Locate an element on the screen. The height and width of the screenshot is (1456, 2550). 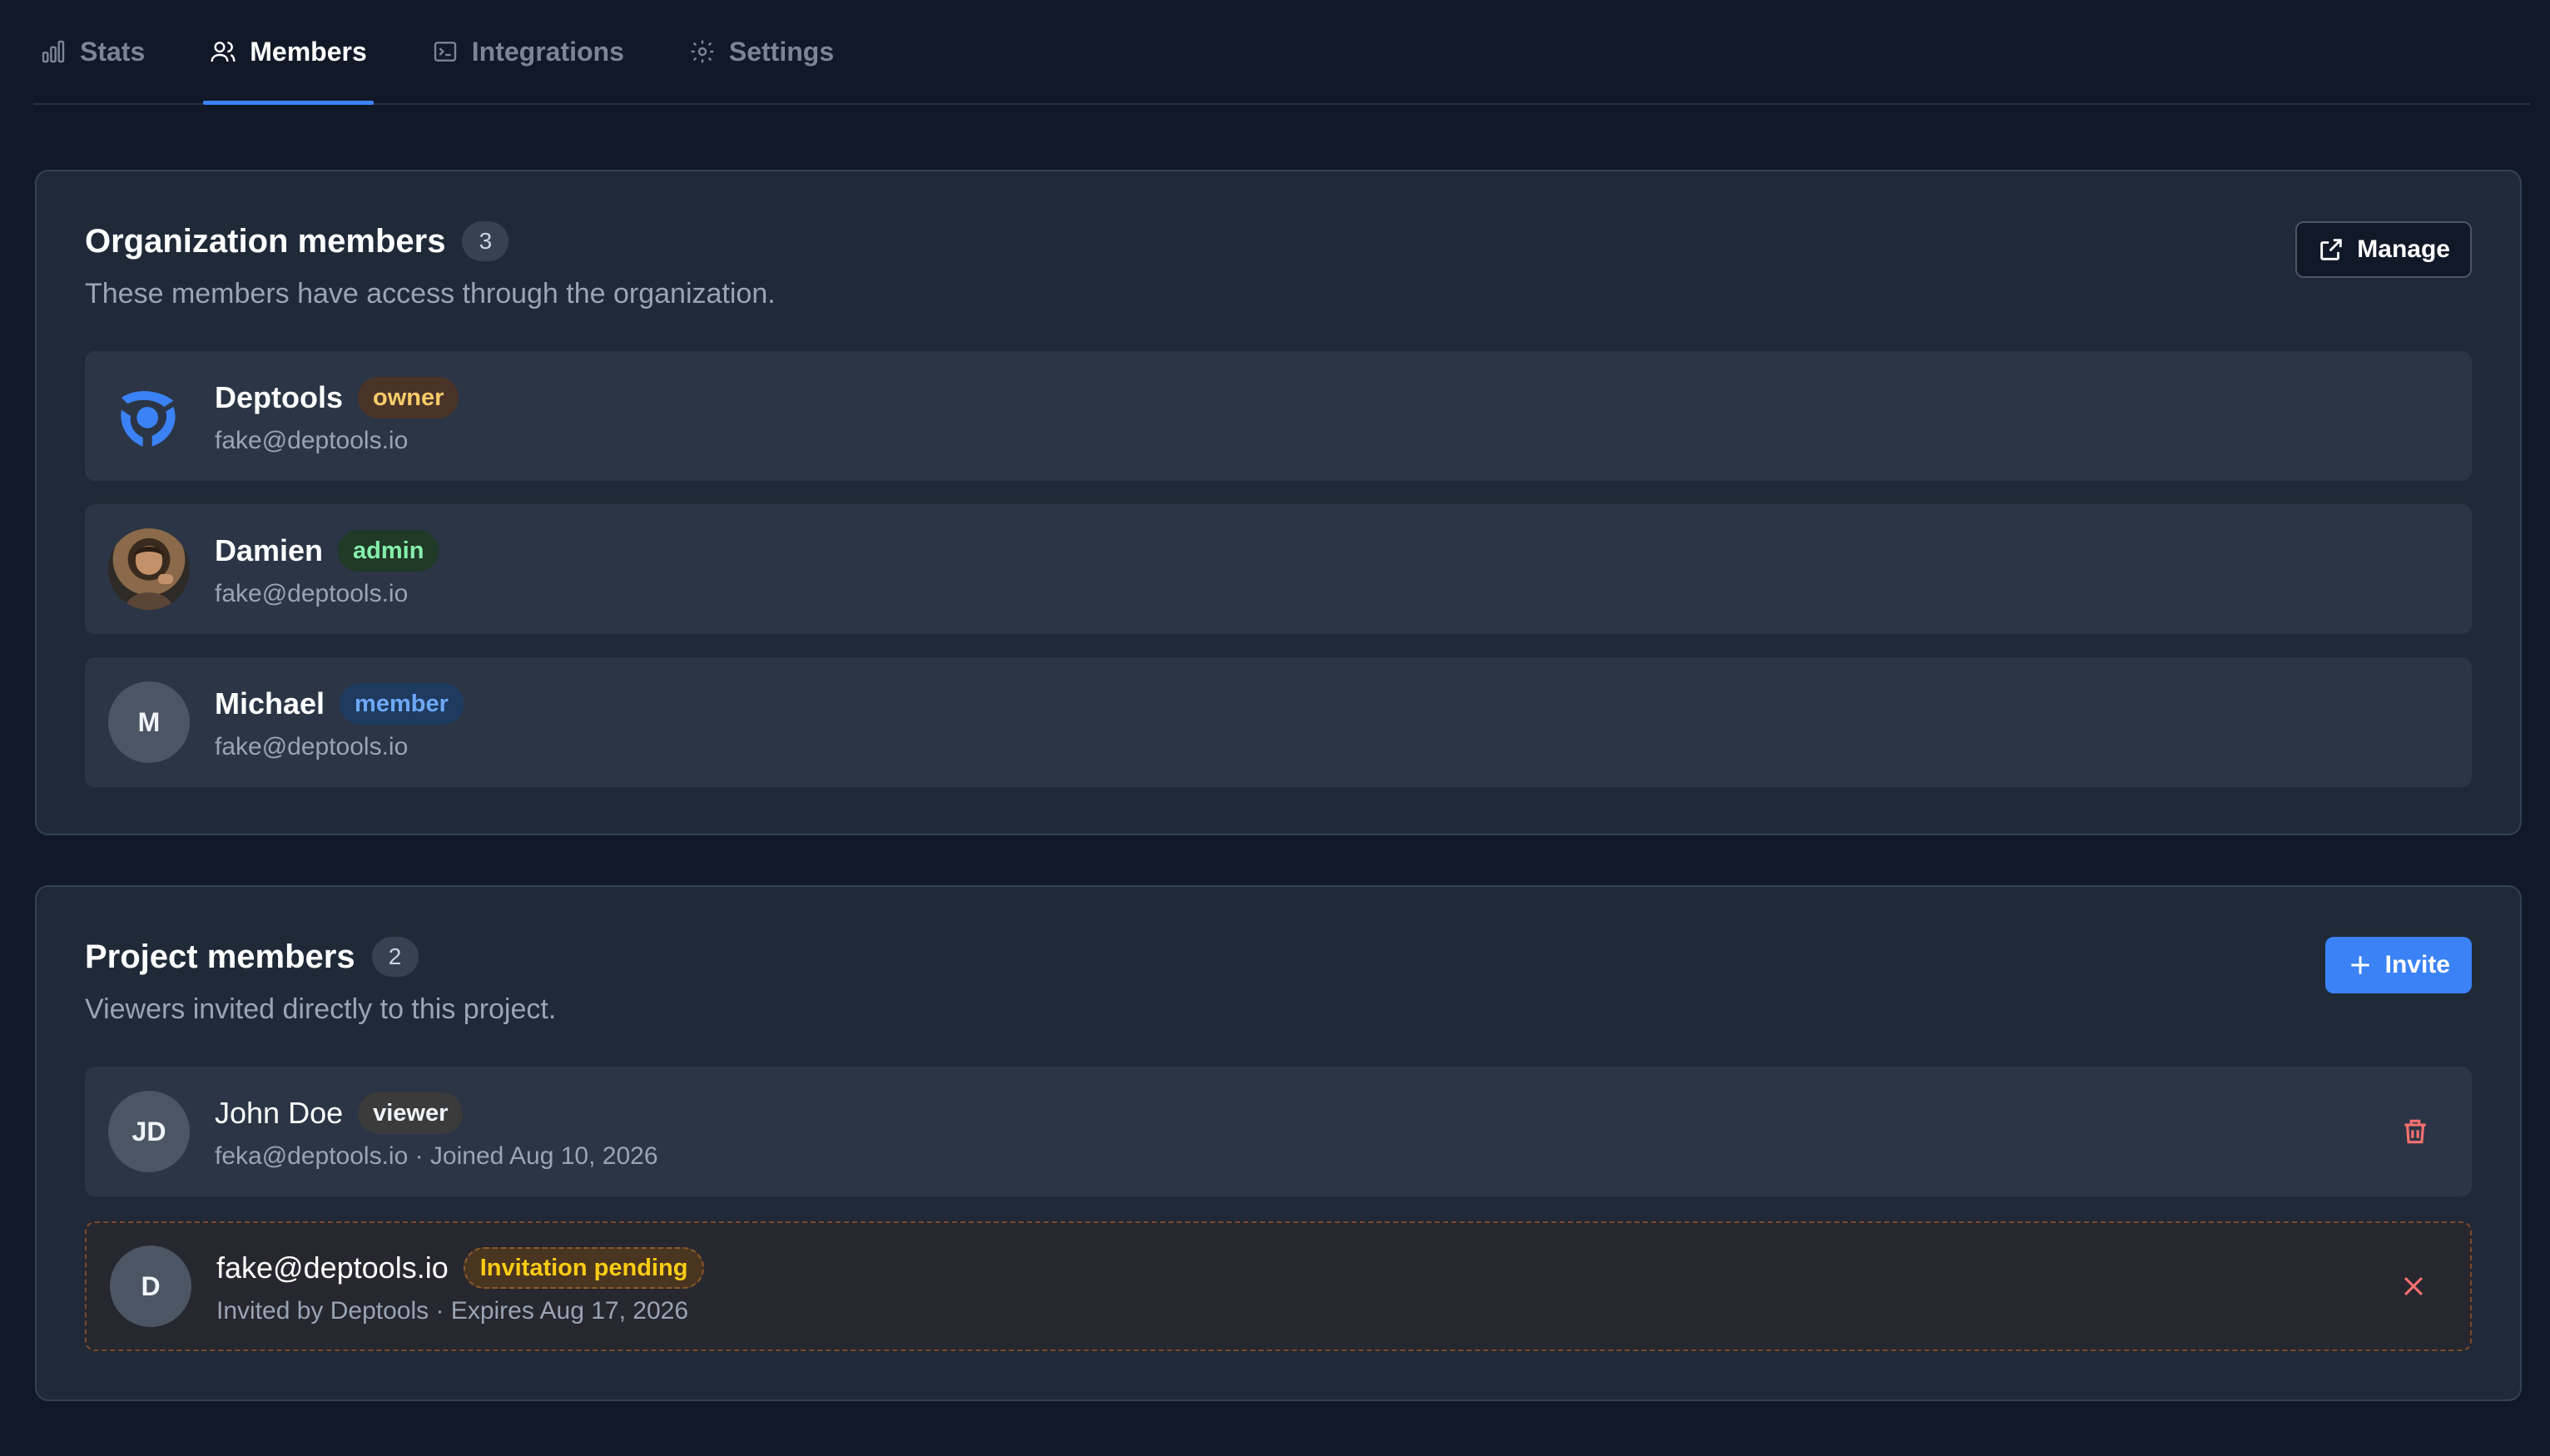
tab-stats: Stats is located at coordinates (92, 51).